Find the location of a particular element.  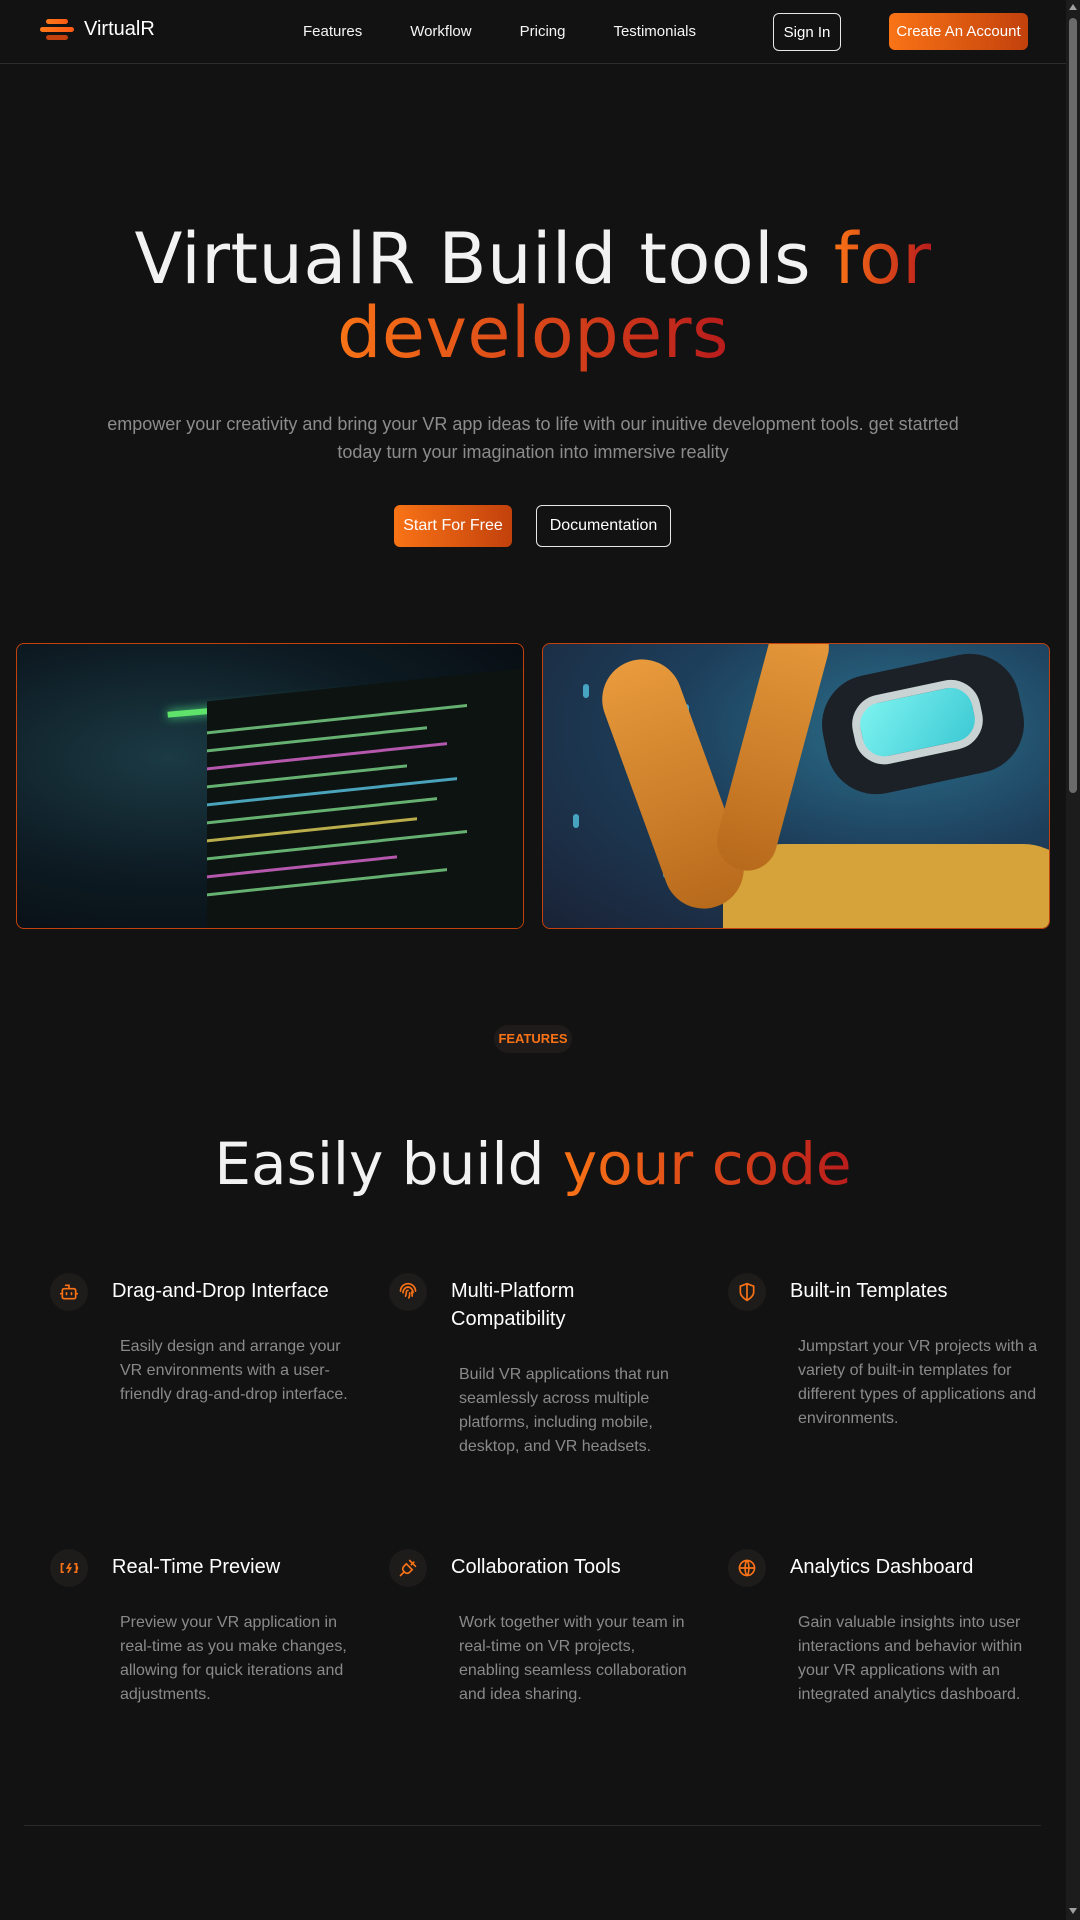

vr-headset-image is located at coordinates (796, 786).